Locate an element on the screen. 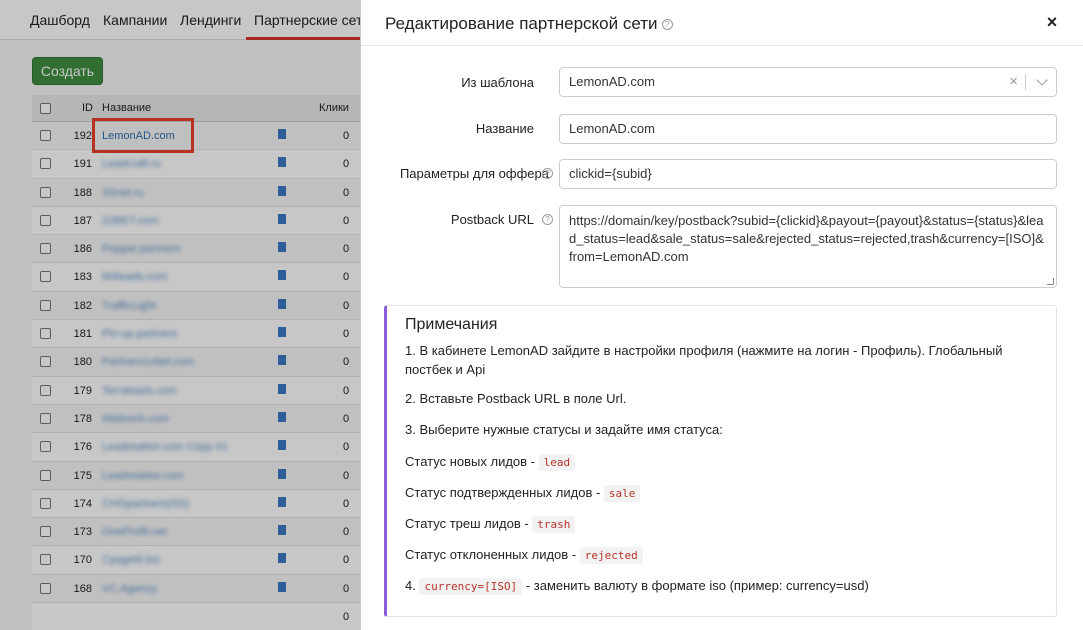  close-icon: × is located at coordinates (1052, 22).